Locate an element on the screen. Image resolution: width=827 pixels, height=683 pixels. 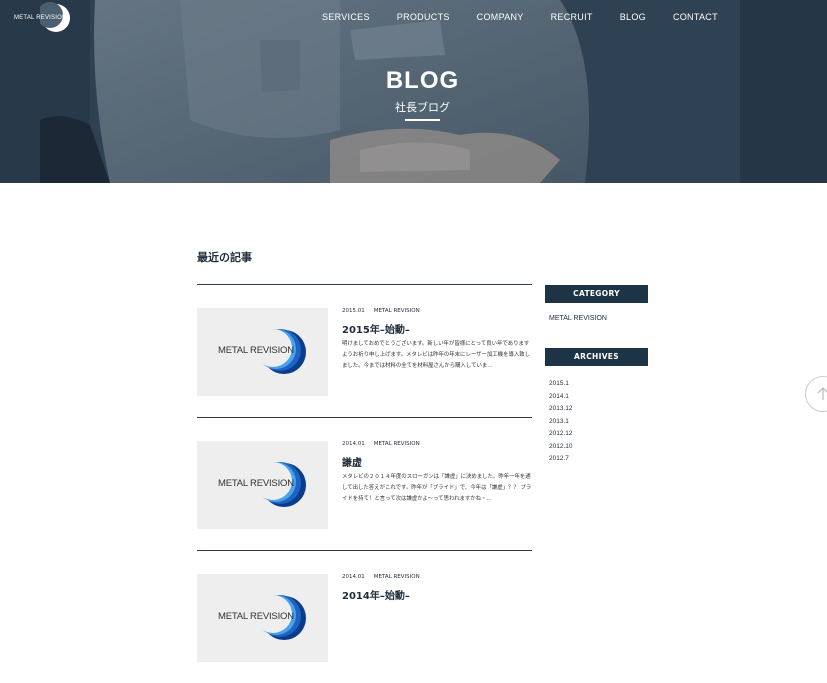
page-title: BLOG is located at coordinates (422, 80).